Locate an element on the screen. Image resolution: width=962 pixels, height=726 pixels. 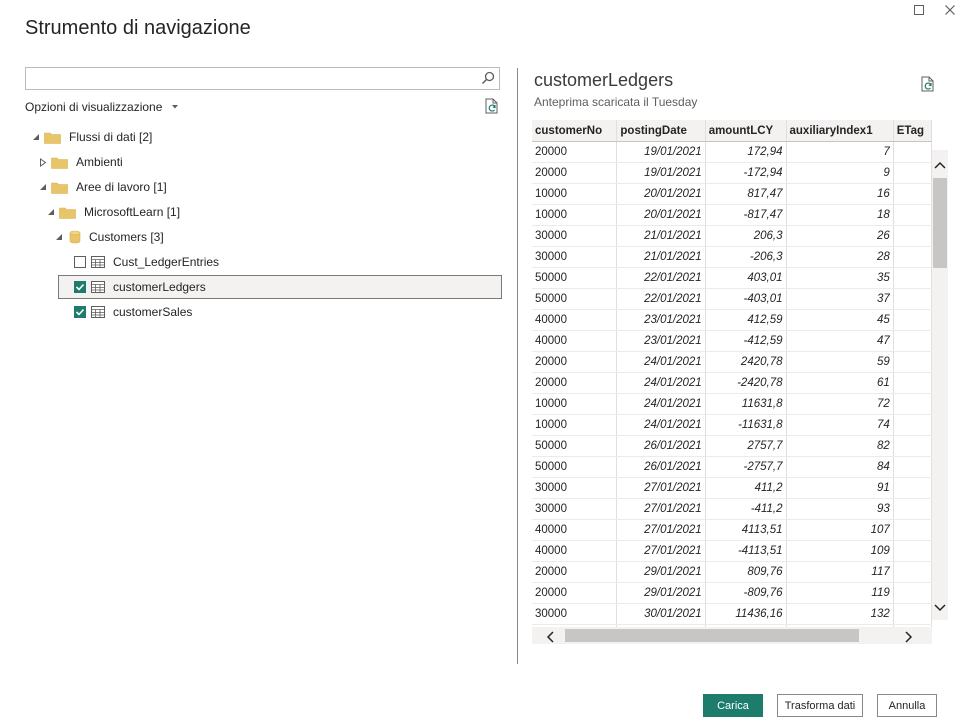
table-cell: 91 is located at coordinates (840, 488).